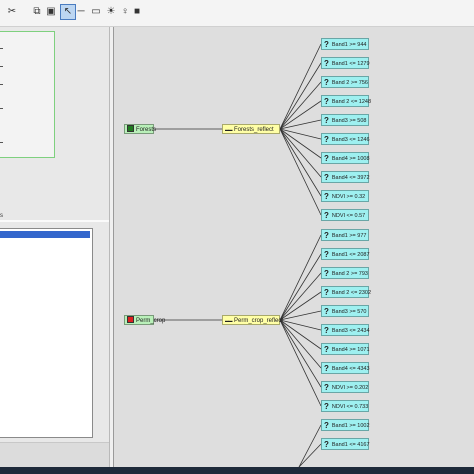 Image resolution: width=474 pixels, height=474 pixels. I want to click on rule-icon: ▬▬, so click(229, 320).